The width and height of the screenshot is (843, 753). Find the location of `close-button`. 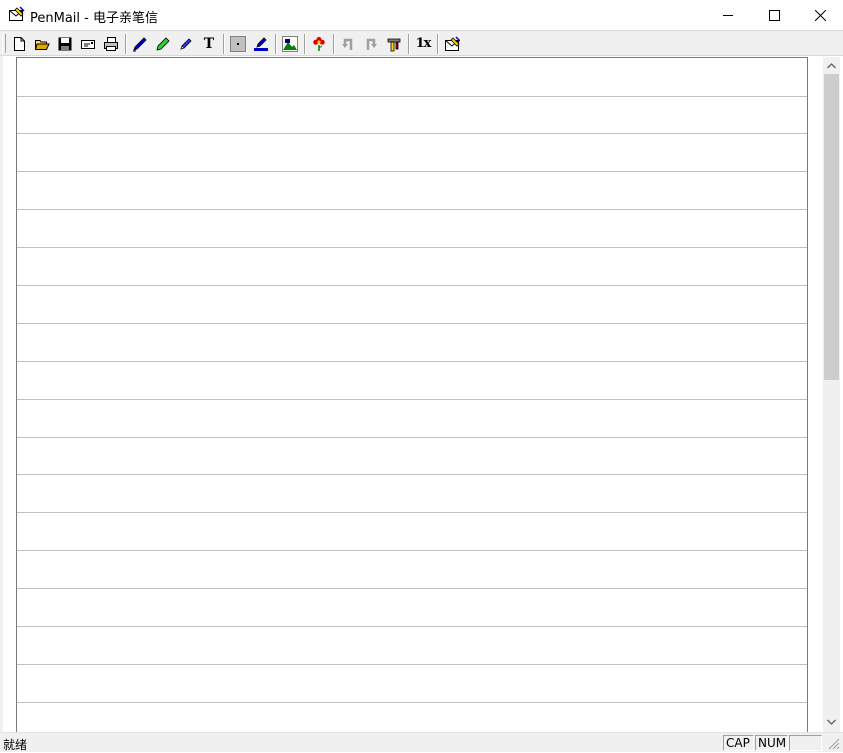

close-button is located at coordinates (820, 15).